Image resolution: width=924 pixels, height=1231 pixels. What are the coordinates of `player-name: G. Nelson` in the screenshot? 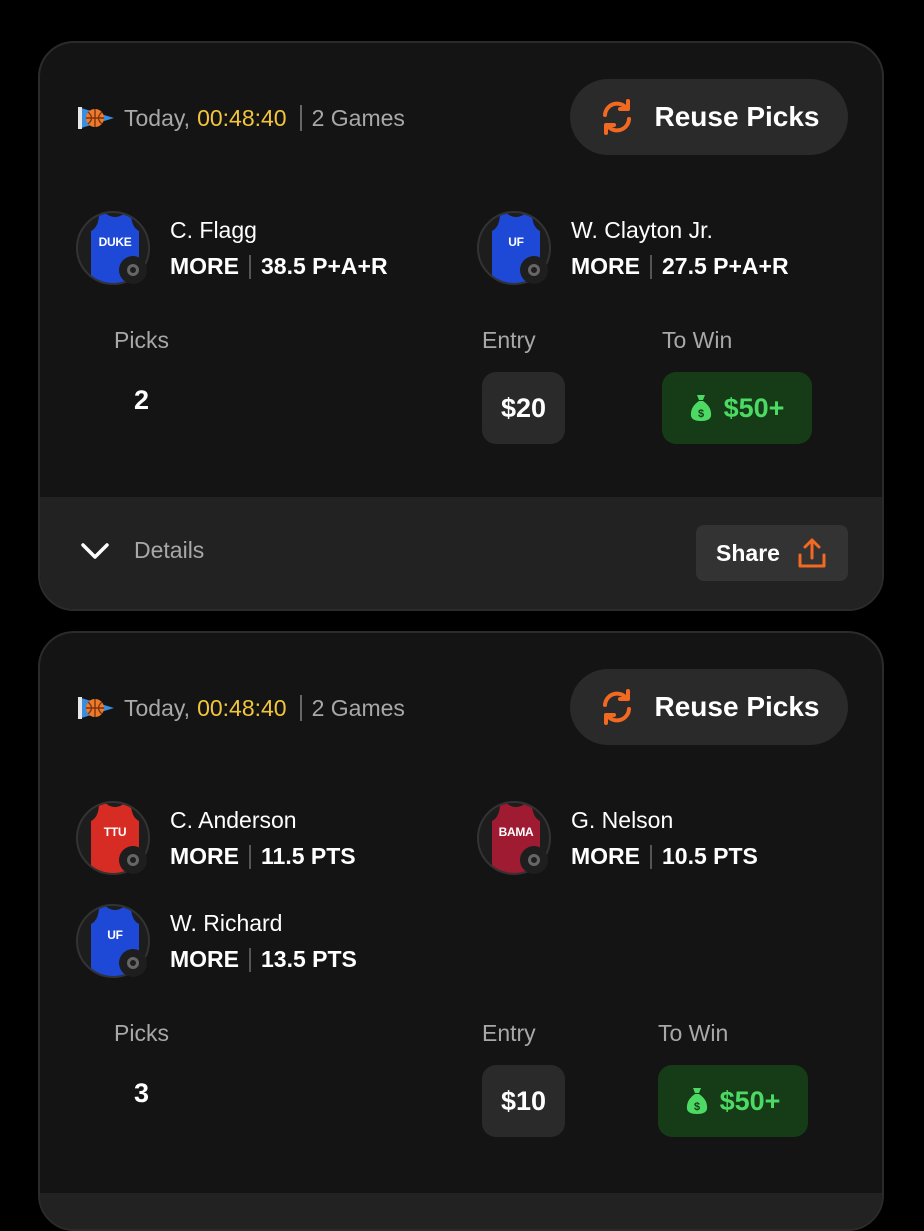 It's located at (622, 820).